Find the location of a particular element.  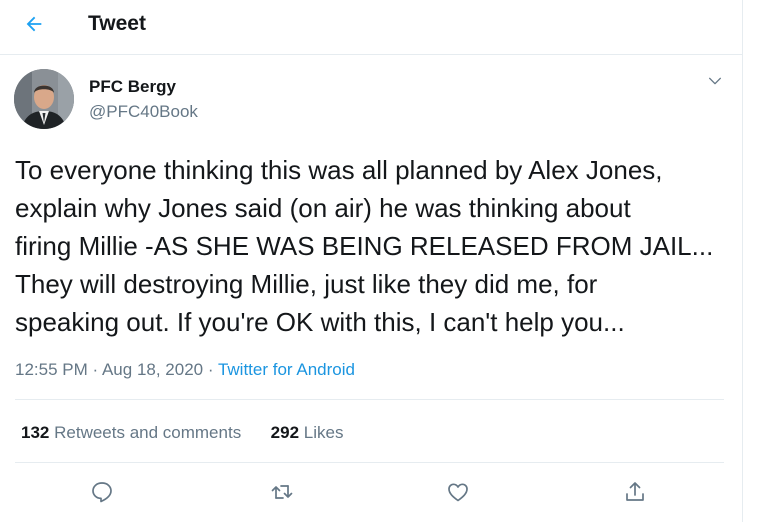

arrow-left-icon is located at coordinates (34, 26).